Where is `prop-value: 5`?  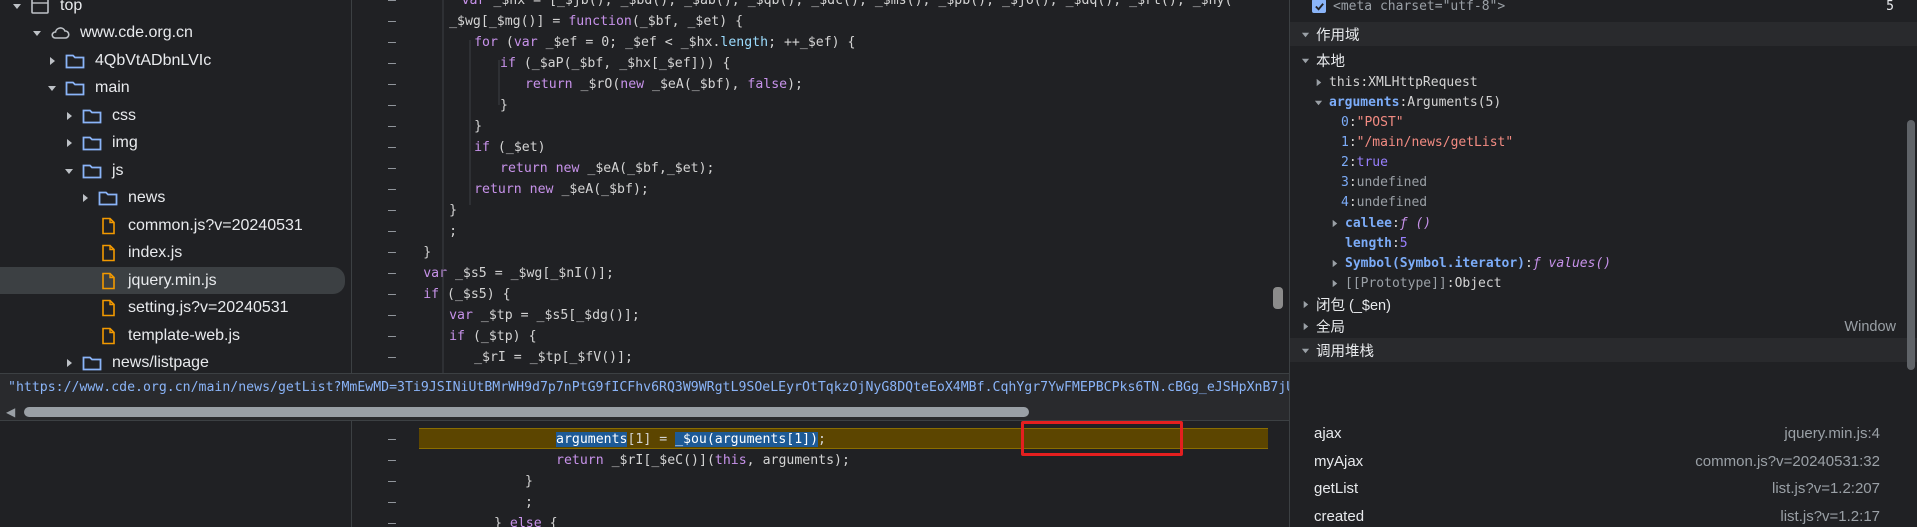
prop-value: 5 is located at coordinates (1403, 243).